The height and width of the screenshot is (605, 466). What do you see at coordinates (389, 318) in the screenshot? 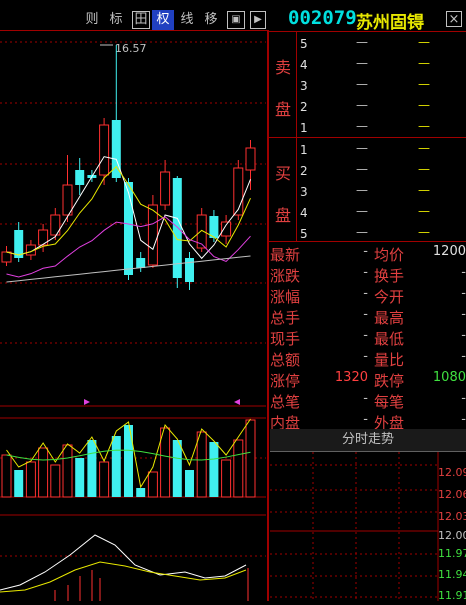
I see `quote-label-right-3: 最高` at bounding box center [389, 318].